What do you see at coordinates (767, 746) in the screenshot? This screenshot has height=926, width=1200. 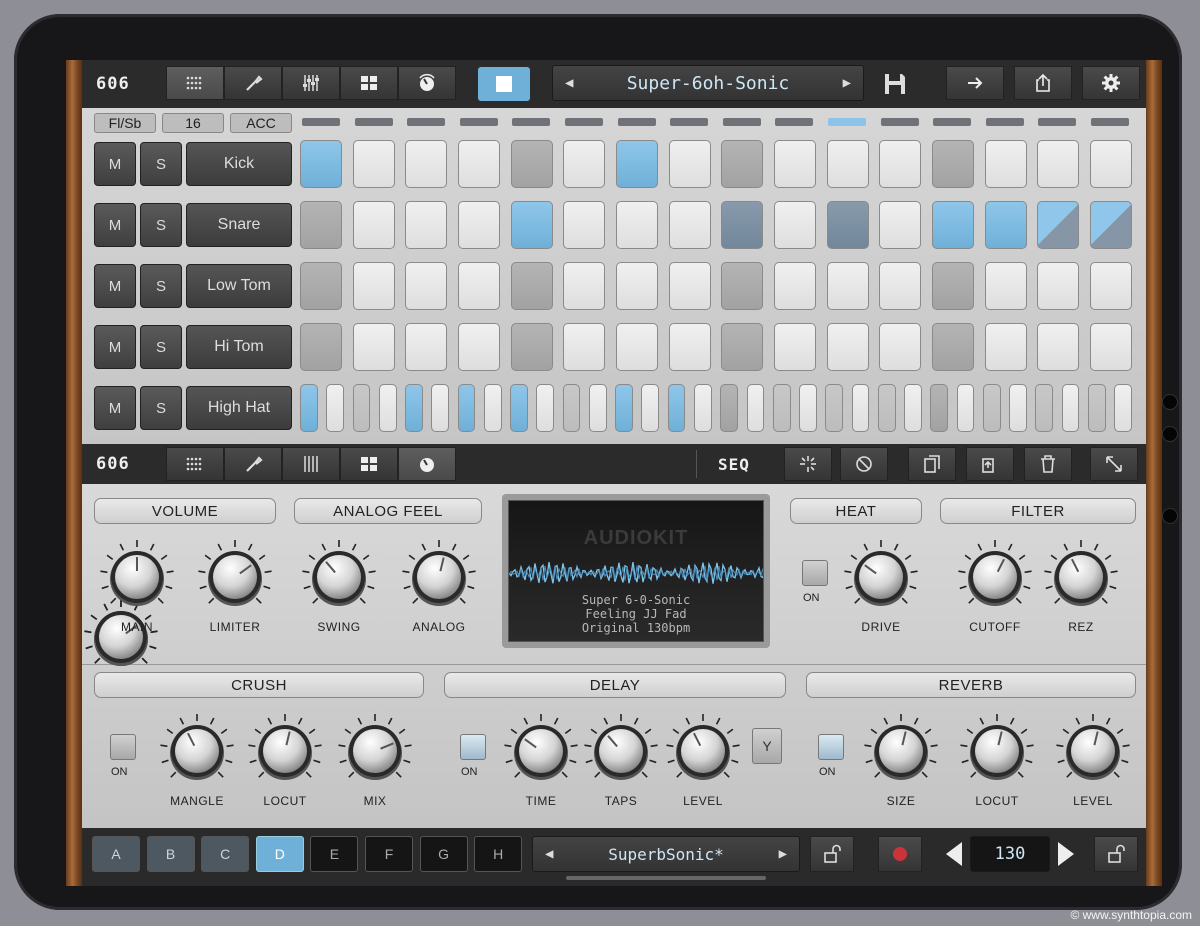 I see `delay-sync-button: Y` at bounding box center [767, 746].